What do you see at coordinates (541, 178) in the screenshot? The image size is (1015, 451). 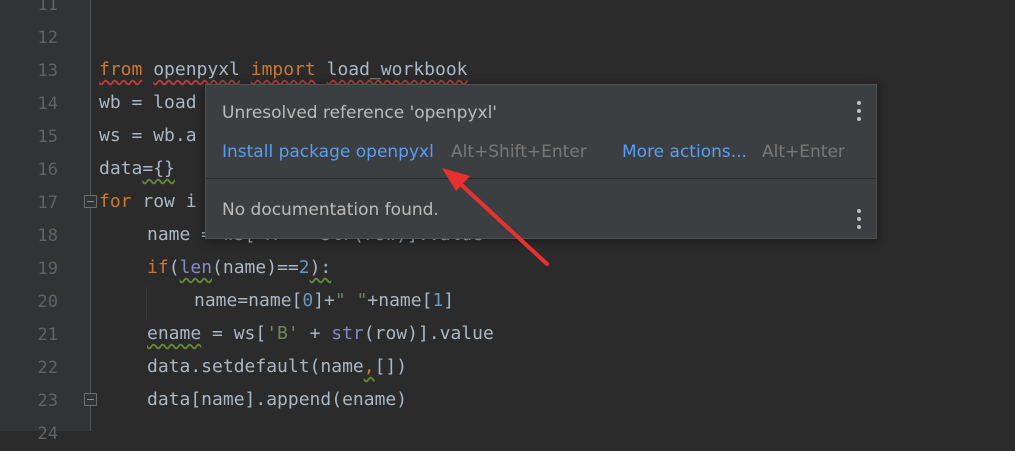 I see `divider` at bounding box center [541, 178].